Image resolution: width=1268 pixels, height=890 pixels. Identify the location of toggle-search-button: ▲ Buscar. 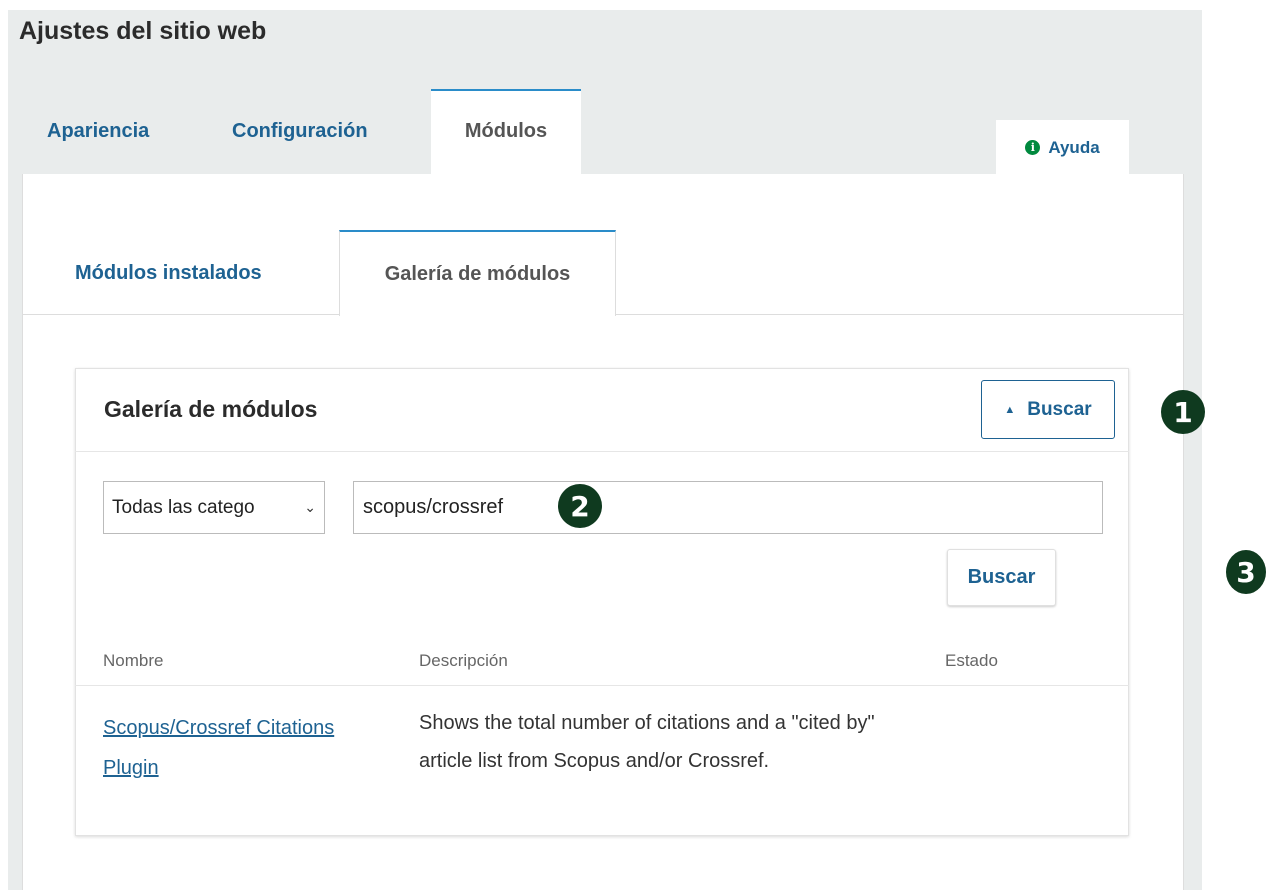
(1048, 409).